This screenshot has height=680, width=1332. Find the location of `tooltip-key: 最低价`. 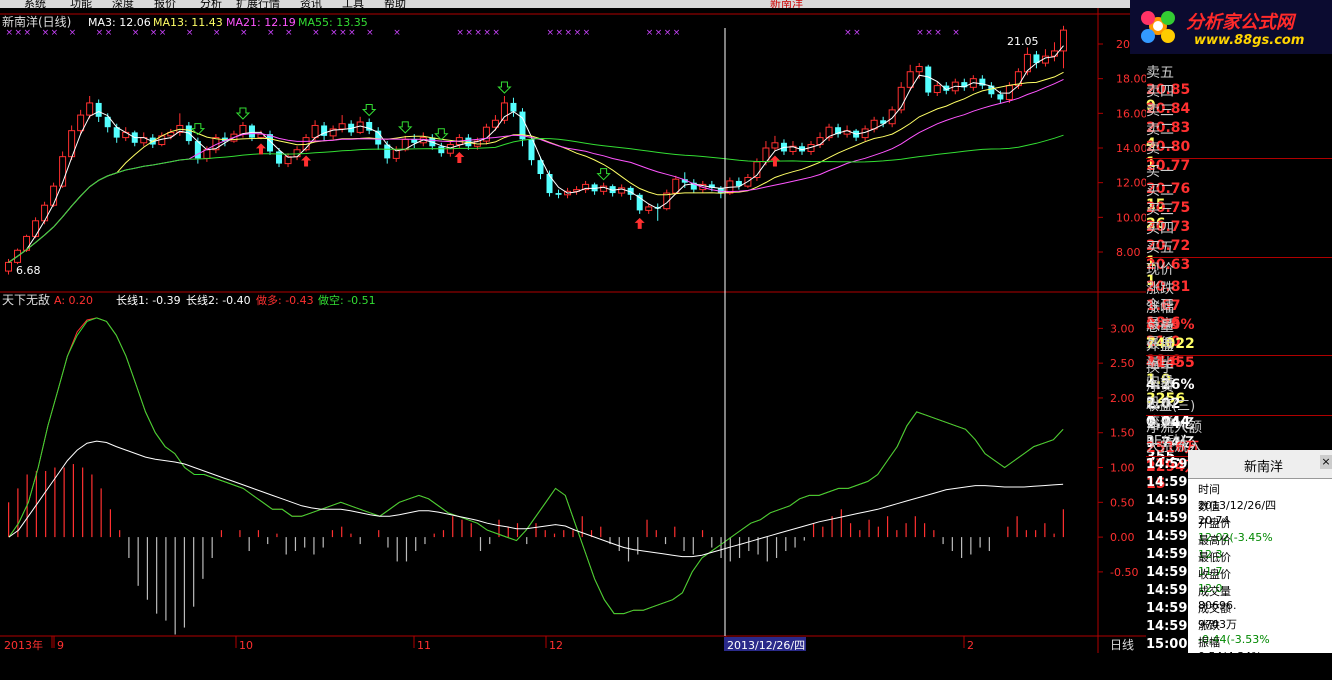

tooltip-key: 最低价 is located at coordinates (1214, 557).